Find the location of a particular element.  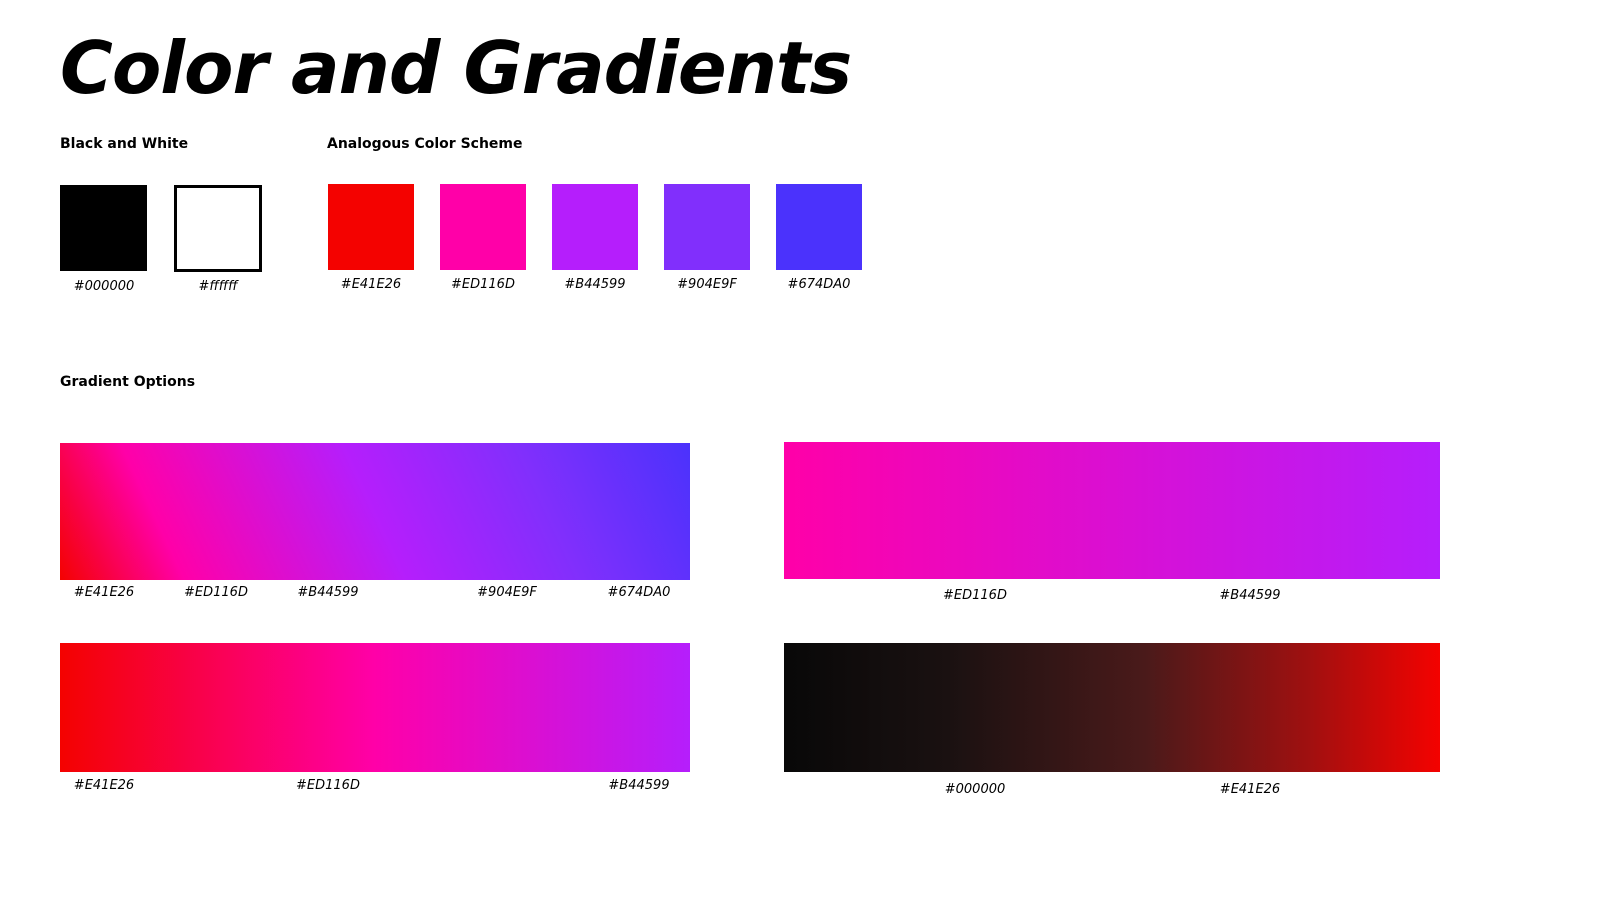

gradient-1-hex-4: #904E9F is located at coordinates (507, 592).